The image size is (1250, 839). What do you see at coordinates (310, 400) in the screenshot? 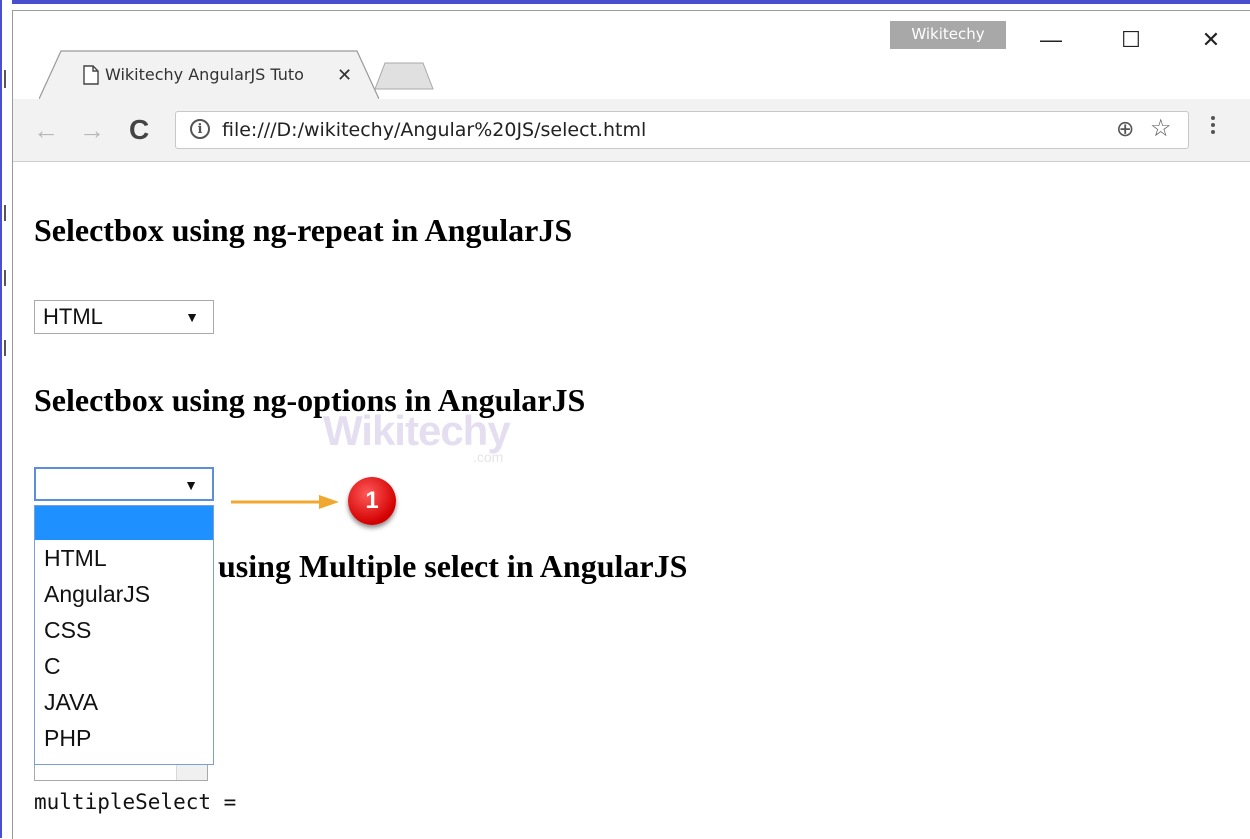
I see `heading-ng-options: Selectbox using ng-options in AngularJS` at bounding box center [310, 400].